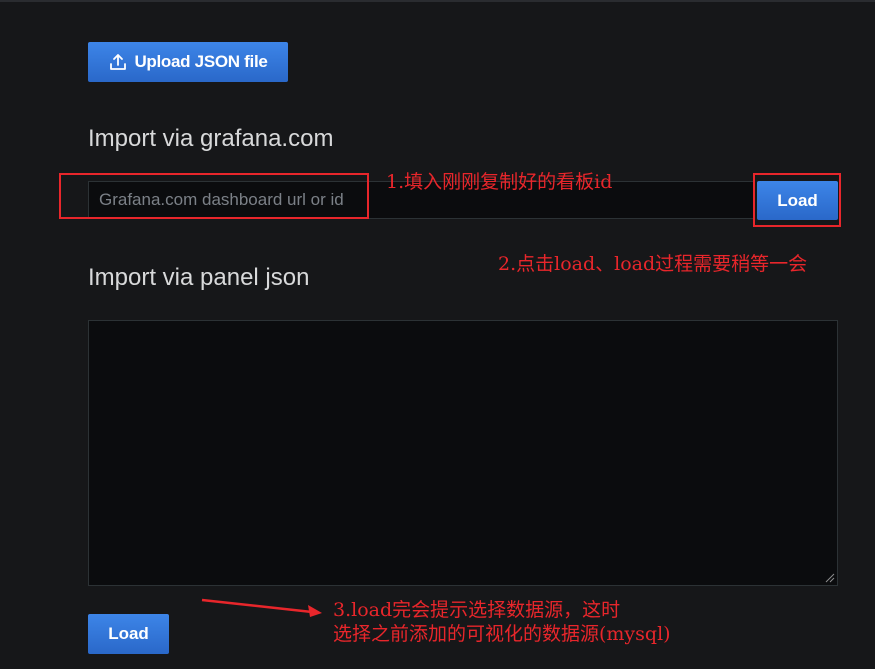  I want to click on upload-icon, so click(118, 62).